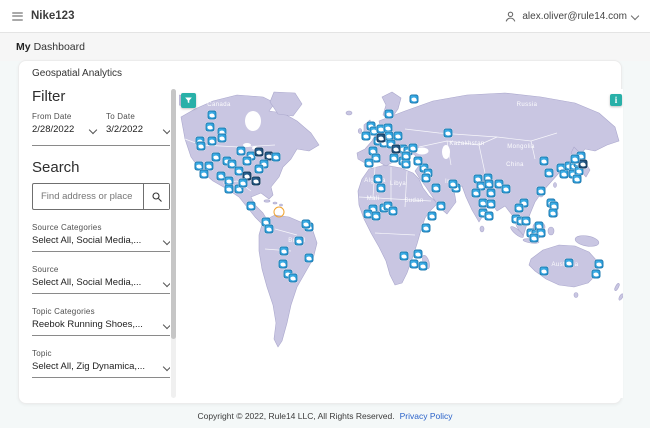 Image resolution: width=650 pixels, height=428 pixels. Describe the element at coordinates (572, 16) in the screenshot. I see `user-menu: alex.oliver@rule14.com` at that location.